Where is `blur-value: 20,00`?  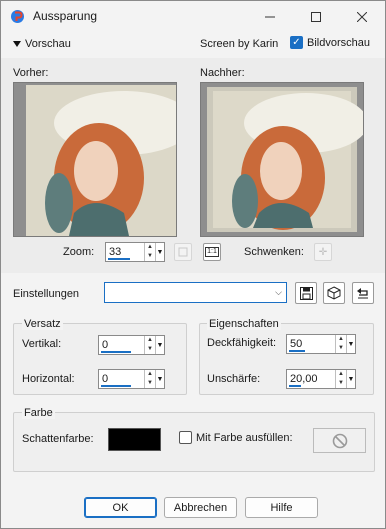
blur-value: 20,00 is located at coordinates (304, 379).